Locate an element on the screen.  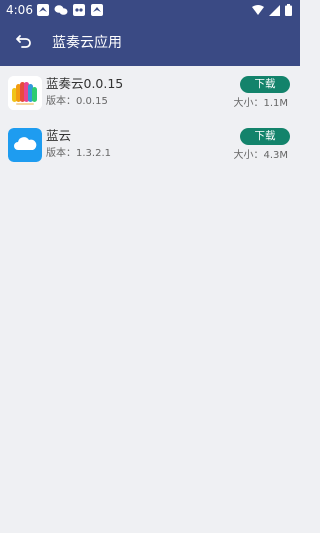
back-arrow-icon is located at coordinates (24, 43).